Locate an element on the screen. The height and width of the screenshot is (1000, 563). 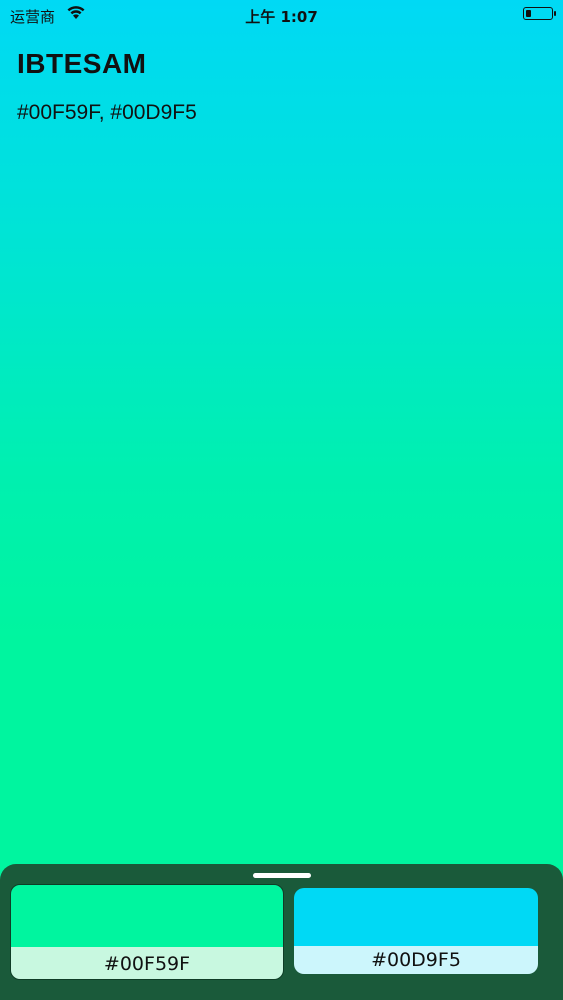
battery-icon is located at coordinates (539, 13).